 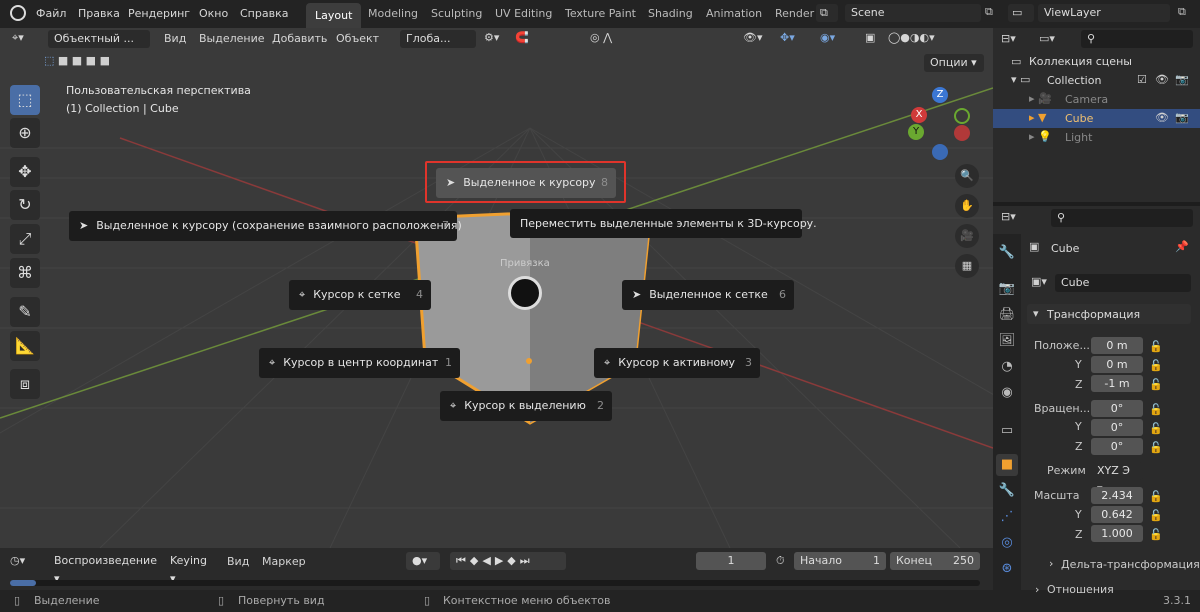 What do you see at coordinates (1008, 38) in the screenshot?
I see `outliner-display-icon: ⊟▾` at bounding box center [1008, 38].